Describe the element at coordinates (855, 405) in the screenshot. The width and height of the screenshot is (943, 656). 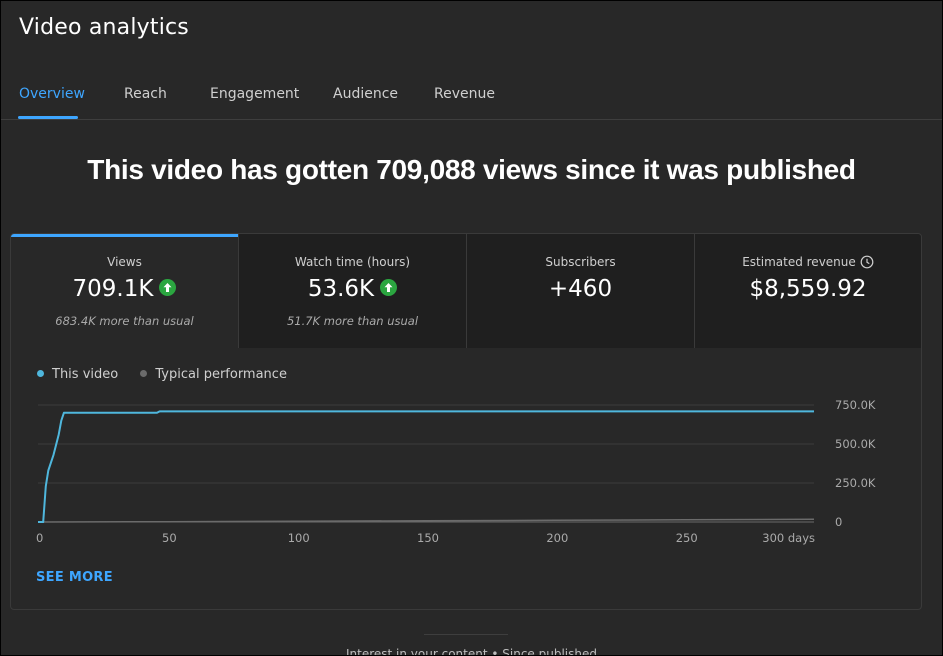
I see `y-tick-label: 750.0K` at that location.